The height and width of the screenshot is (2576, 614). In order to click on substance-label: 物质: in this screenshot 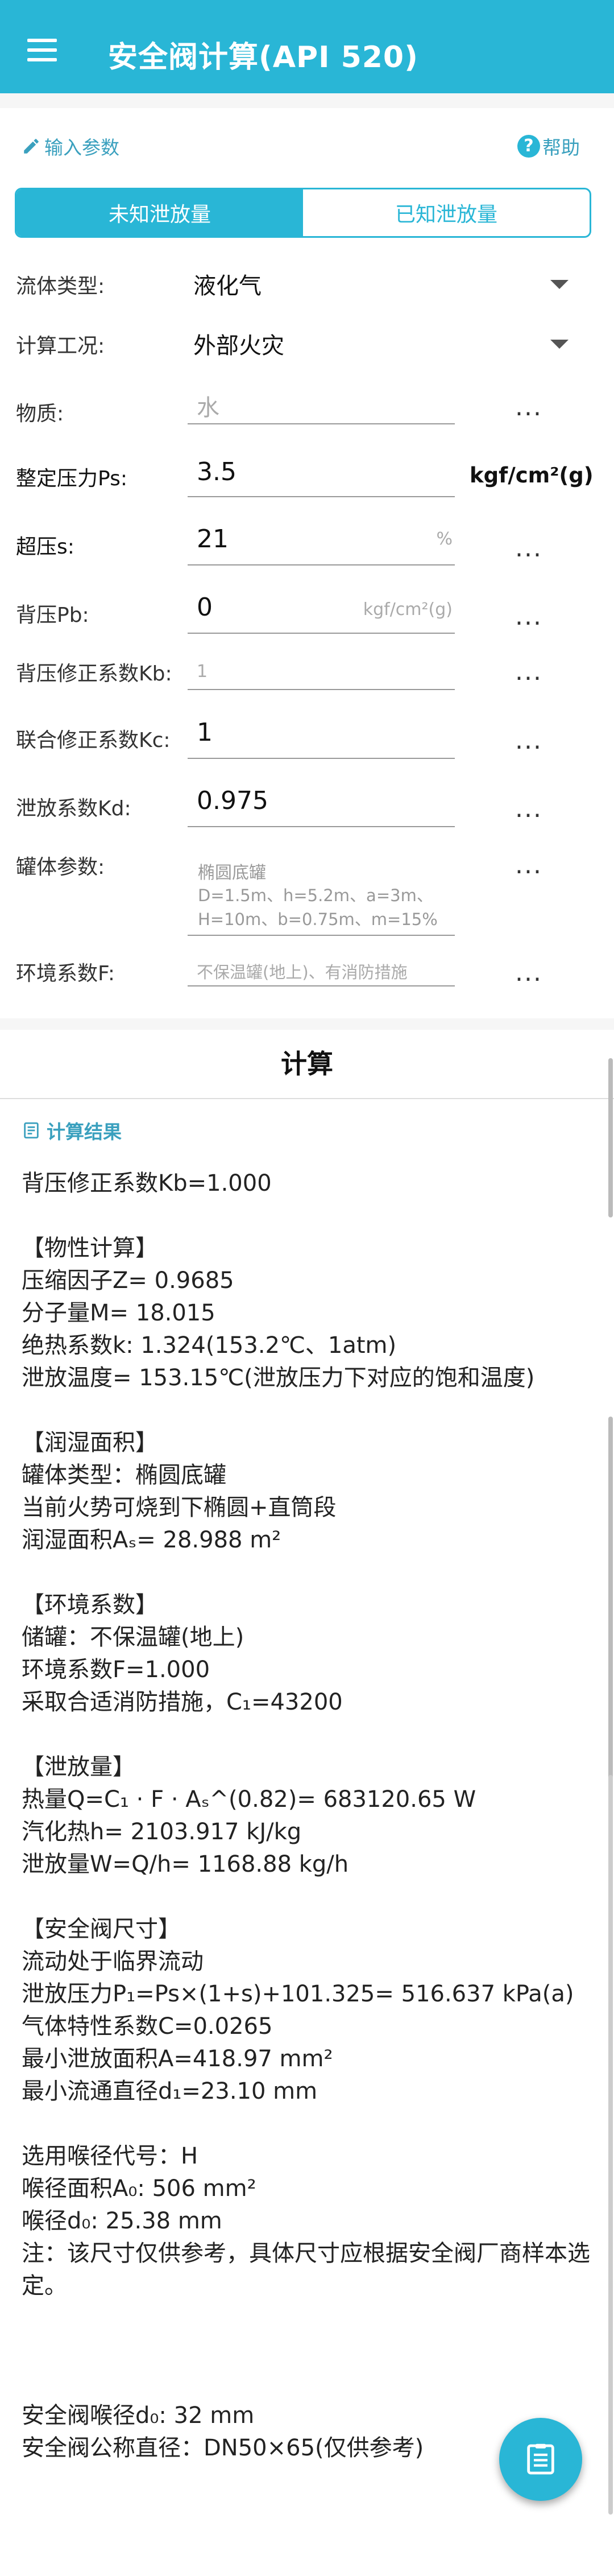, I will do `click(40, 414)`.